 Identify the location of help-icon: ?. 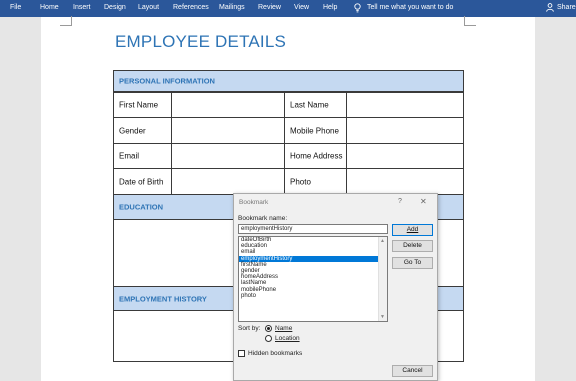
(400, 201).